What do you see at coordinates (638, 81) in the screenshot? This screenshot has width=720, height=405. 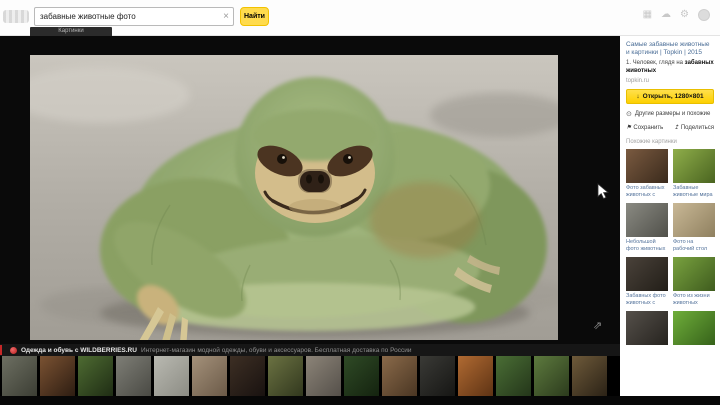 I see `result-domain: topkin.ru` at bounding box center [638, 81].